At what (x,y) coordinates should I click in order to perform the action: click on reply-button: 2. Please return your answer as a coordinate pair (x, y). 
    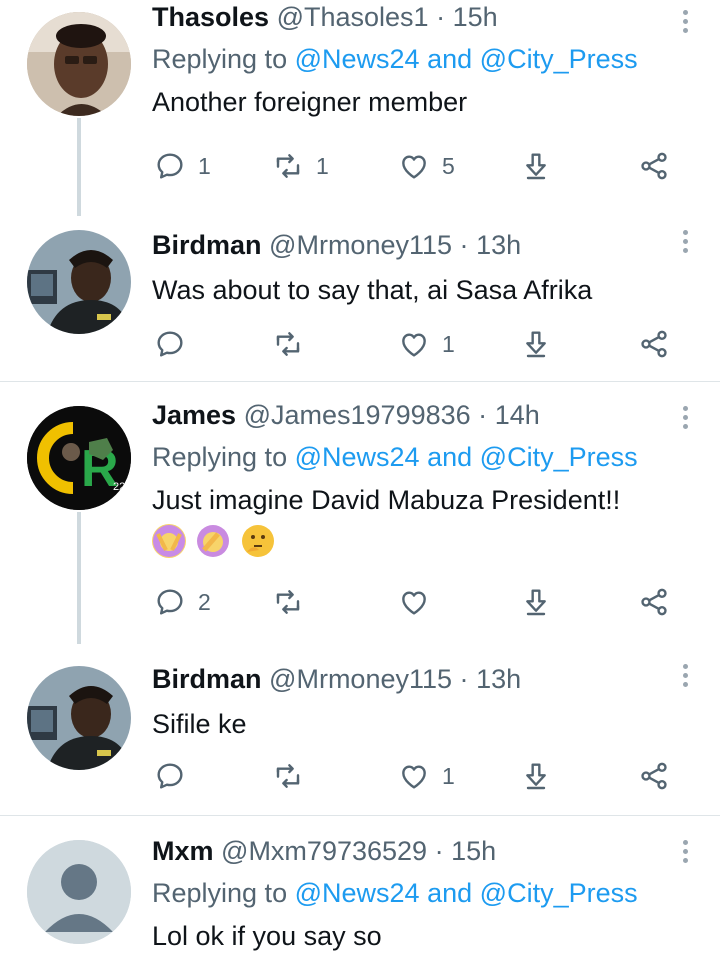
    Looking at the image, I should click on (182, 602).